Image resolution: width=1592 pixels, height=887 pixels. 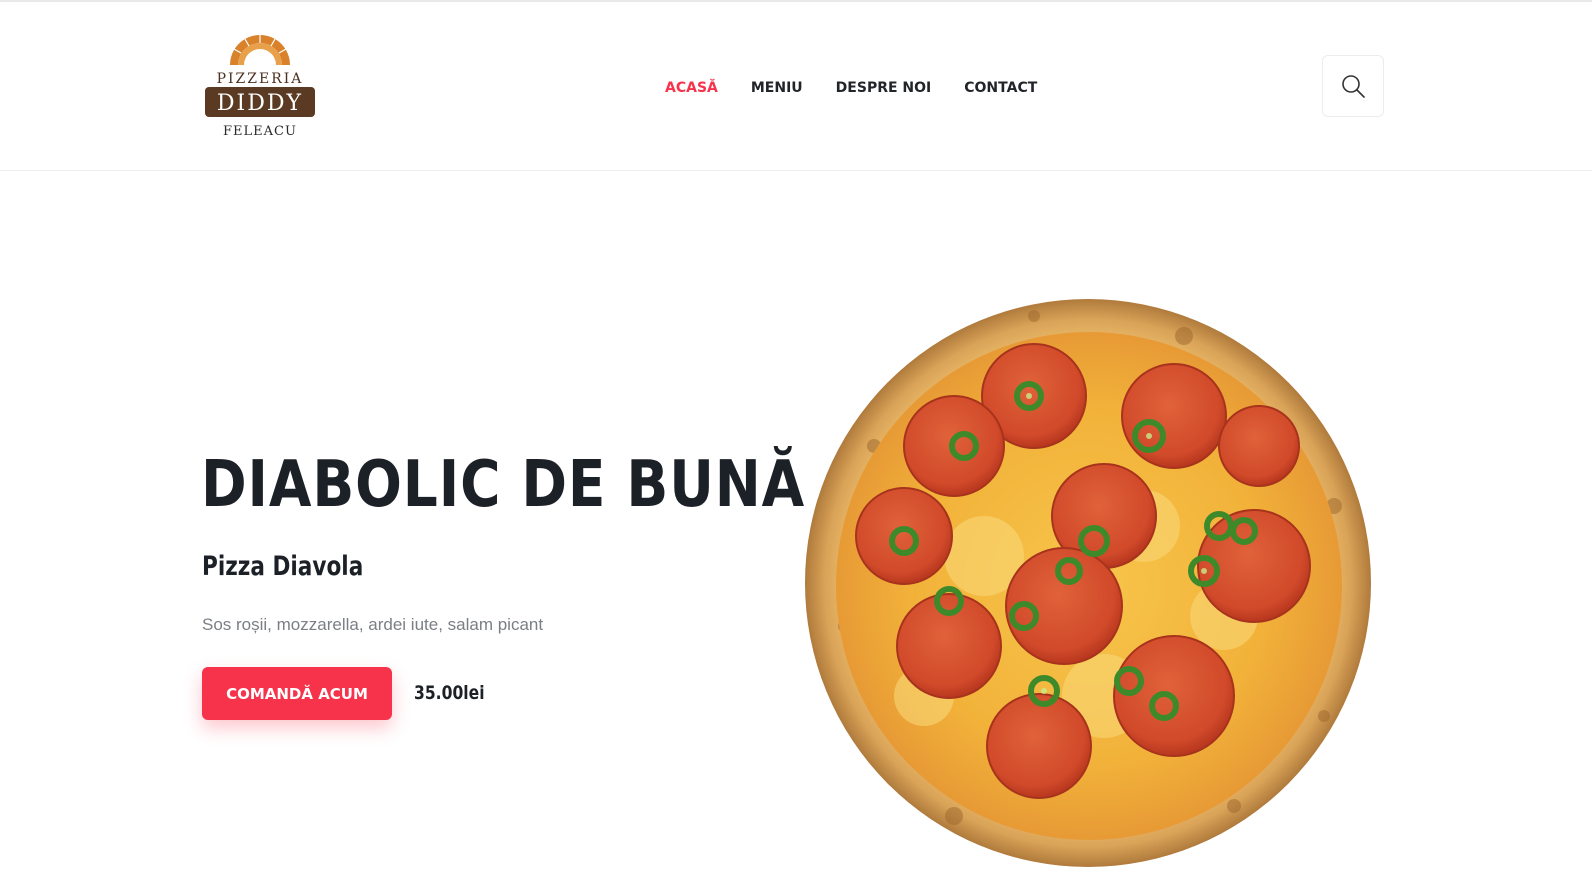 I want to click on search-button, so click(x=1353, y=86).